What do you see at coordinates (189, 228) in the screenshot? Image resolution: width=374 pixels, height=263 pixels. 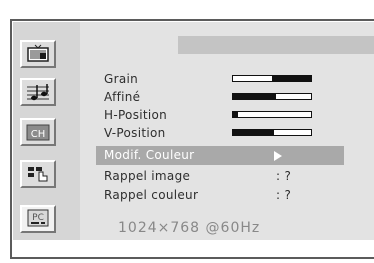 I see `resolution-status: 1024×768 @60Hz` at bounding box center [189, 228].